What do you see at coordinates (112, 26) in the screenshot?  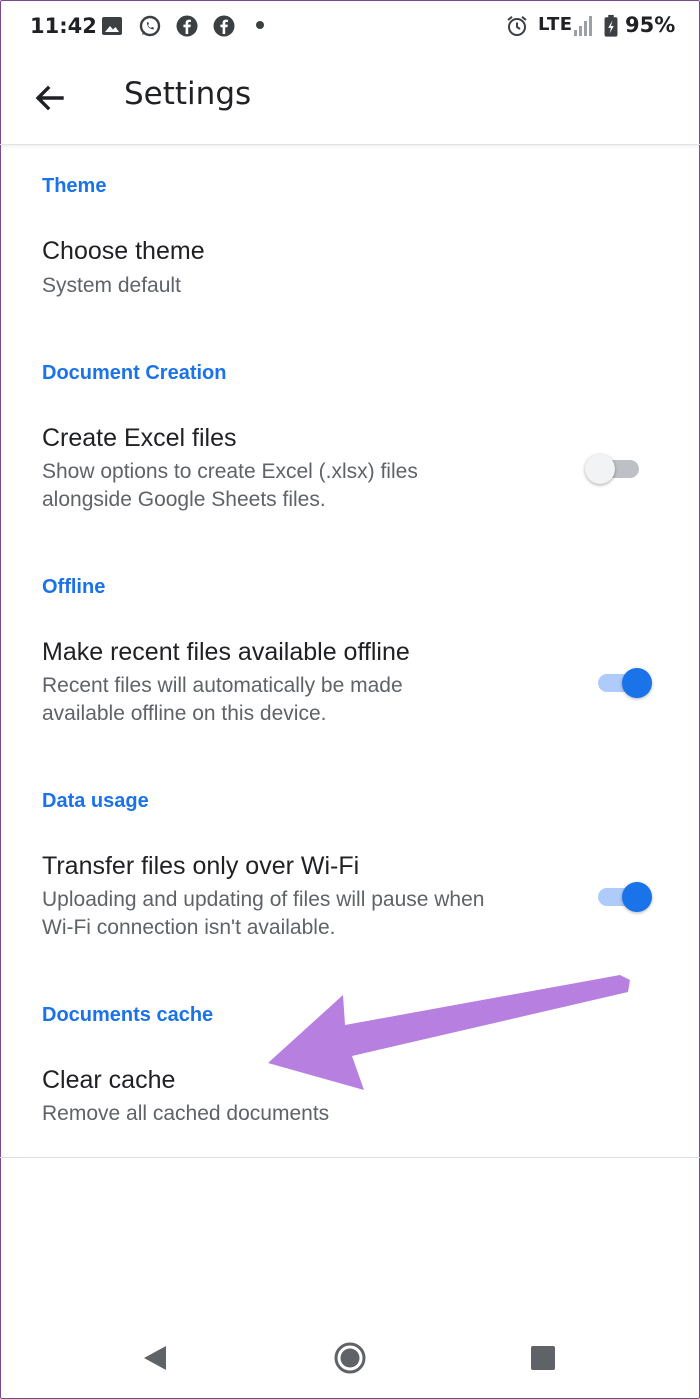 I see `image-icon` at bounding box center [112, 26].